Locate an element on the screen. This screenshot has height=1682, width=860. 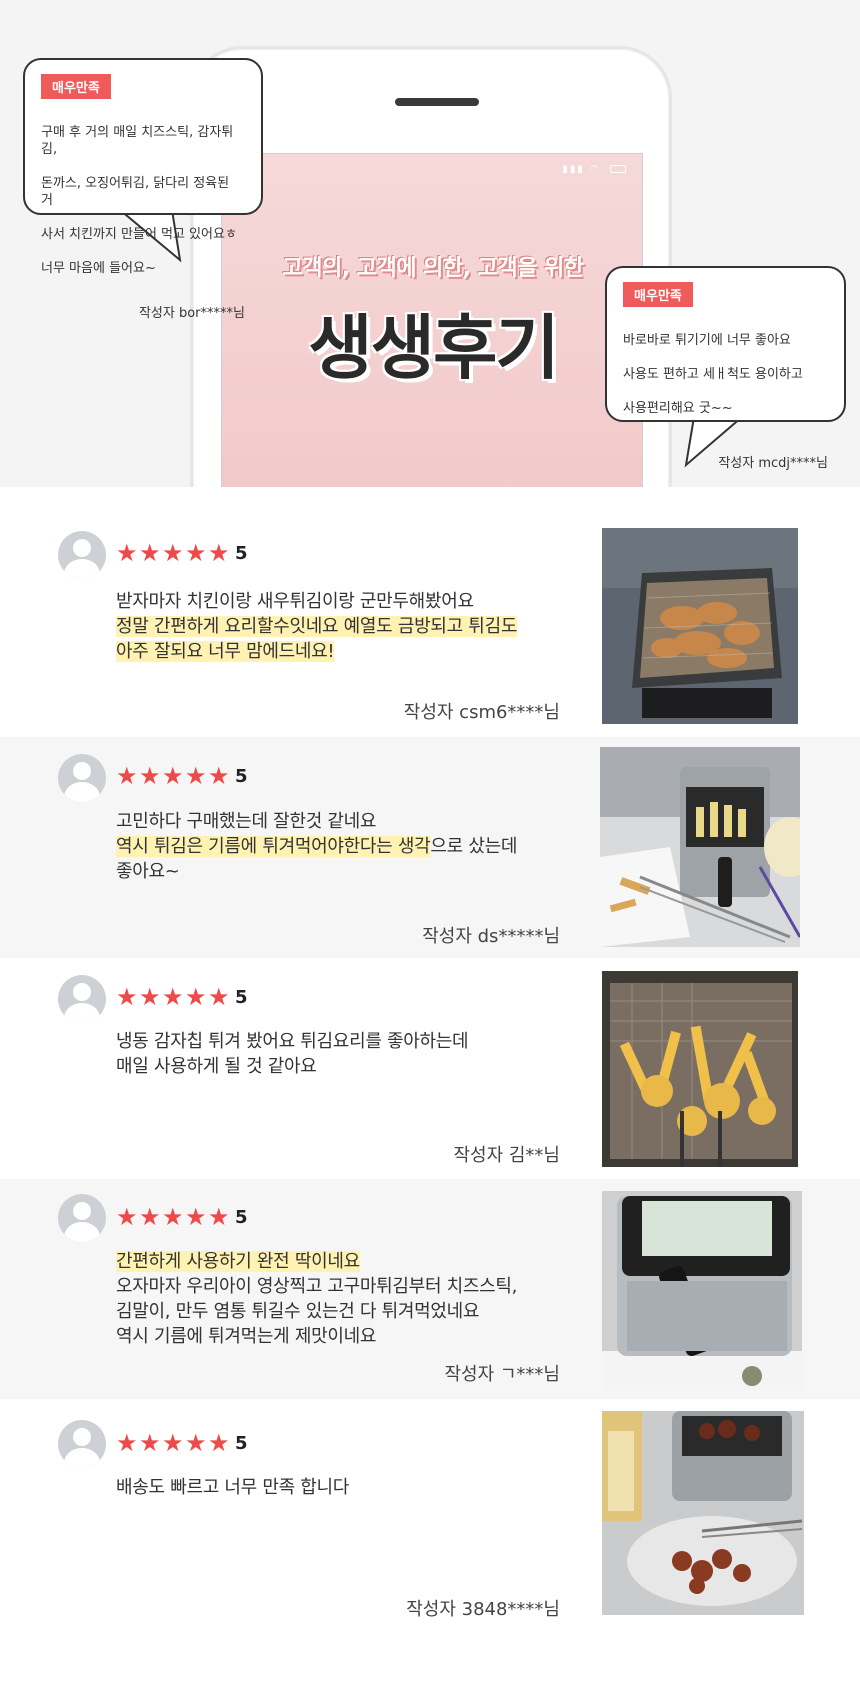
review-line: 역시 튀김은 기름에 튀겨먹어야한다는 생각으로 샀는데 is located at coordinates (317, 846).